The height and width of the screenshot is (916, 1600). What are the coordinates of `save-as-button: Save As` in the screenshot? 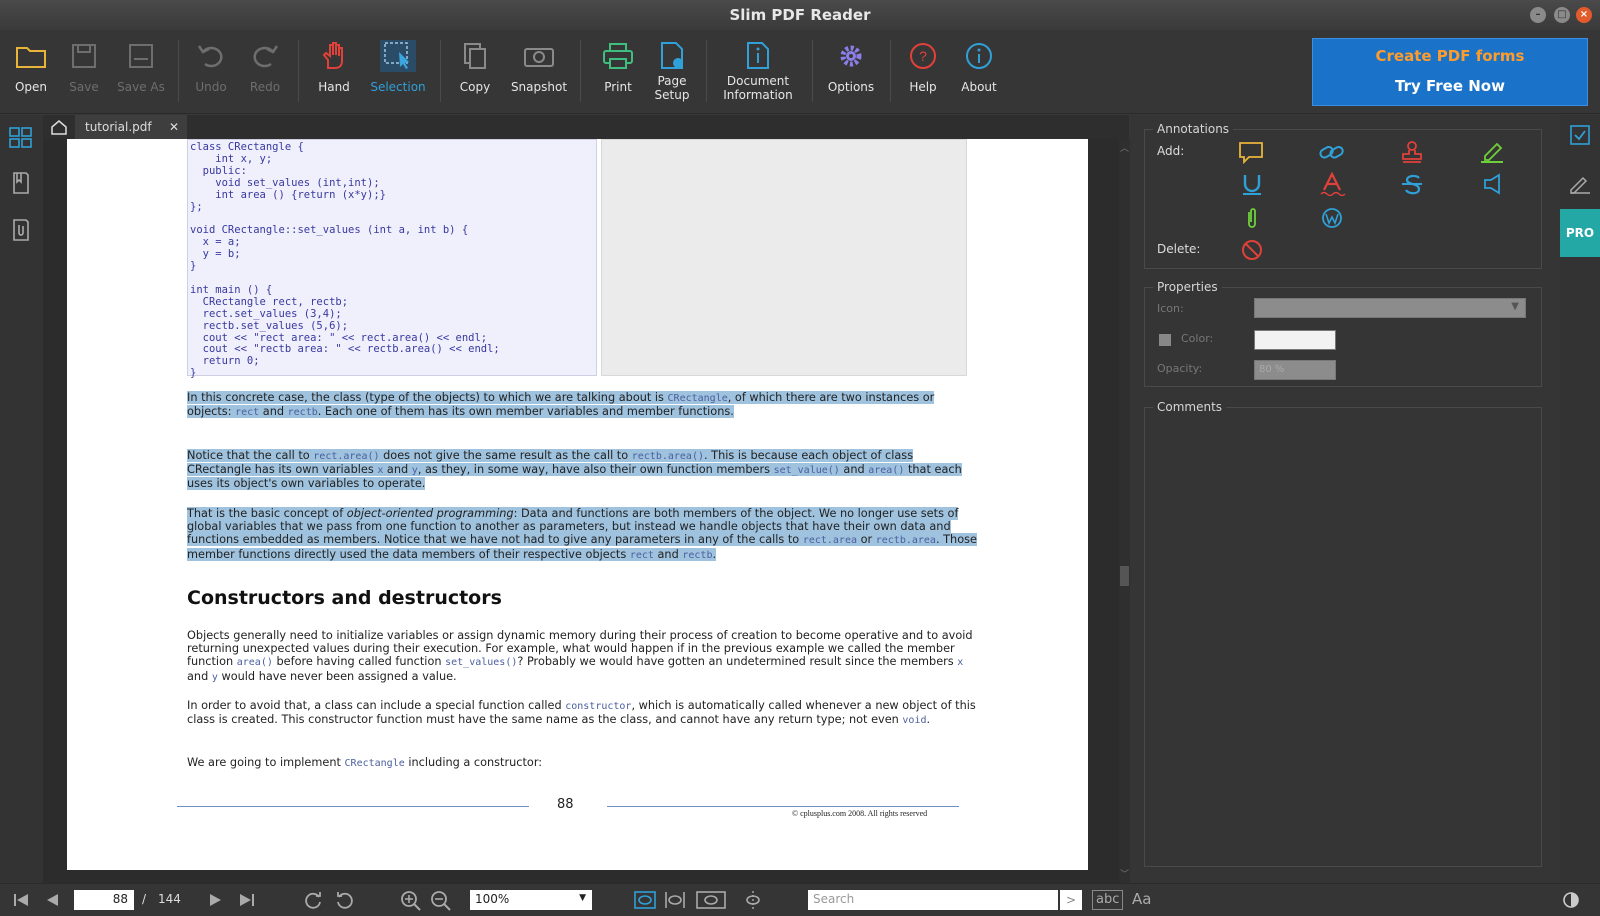 It's located at (141, 72).